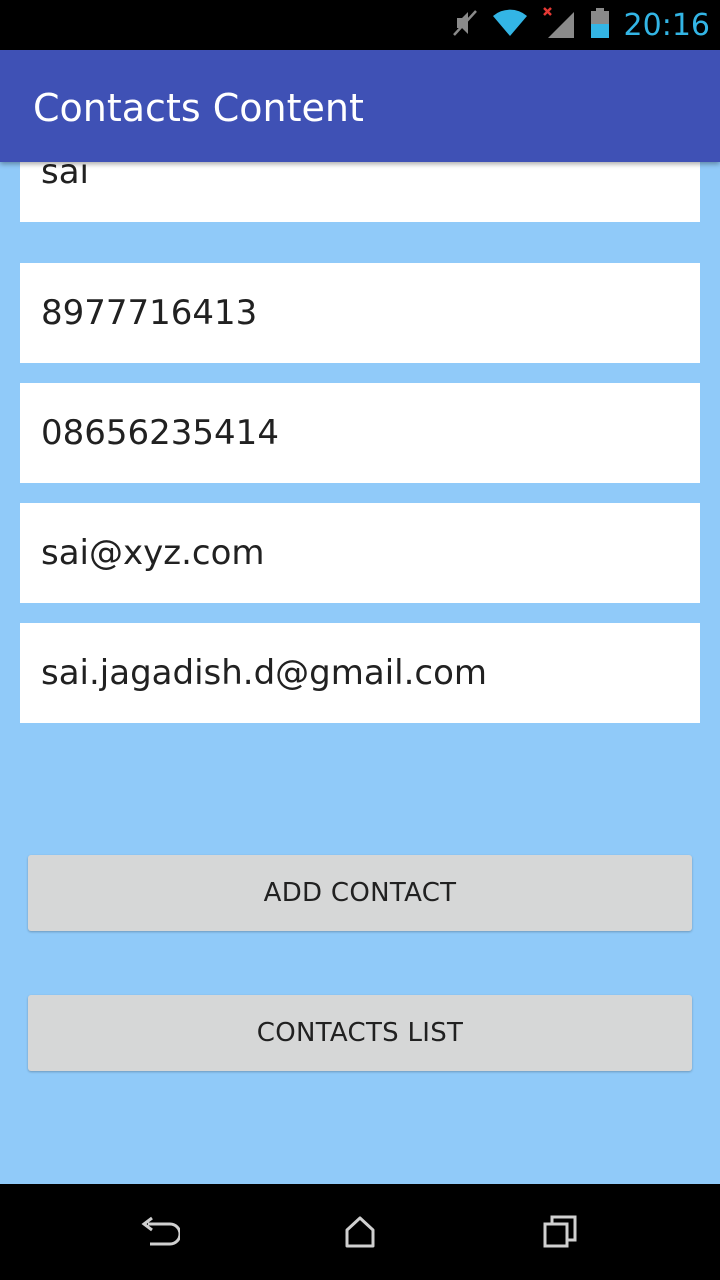 This screenshot has height=1280, width=720. What do you see at coordinates (600, 25) in the screenshot?
I see `battery-icon` at bounding box center [600, 25].